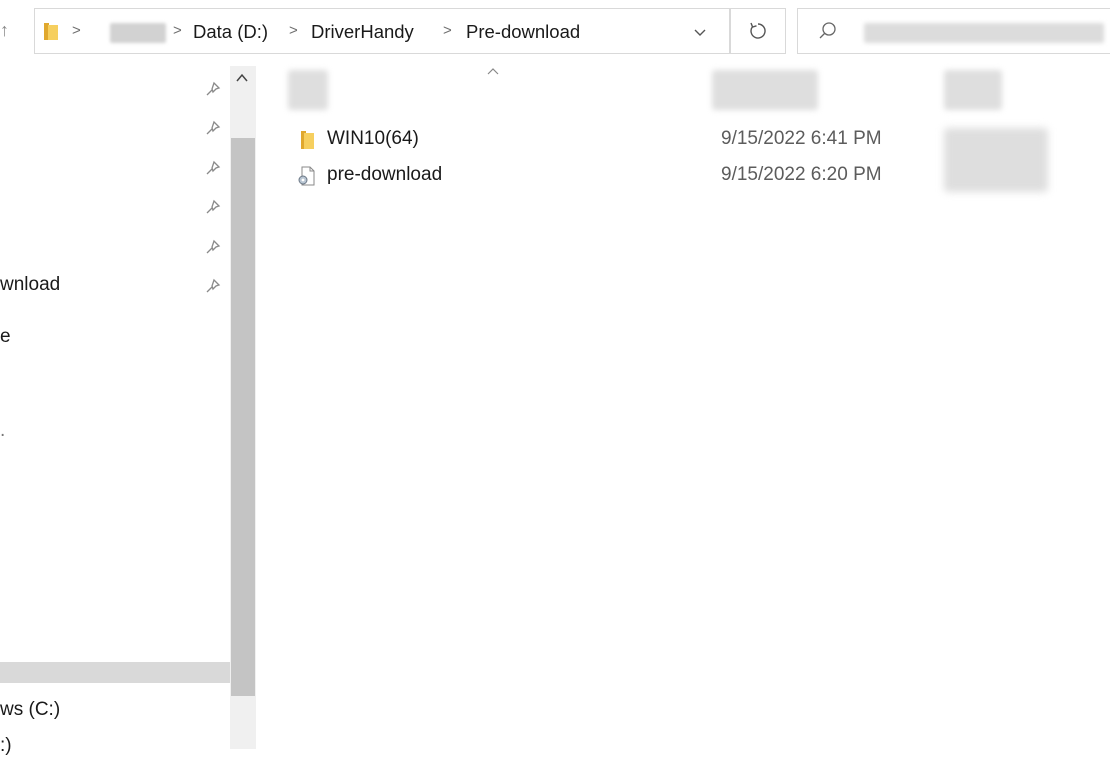  Describe the element at coordinates (373, 139) in the screenshot. I see `file-name: WIN10(64)` at that location.